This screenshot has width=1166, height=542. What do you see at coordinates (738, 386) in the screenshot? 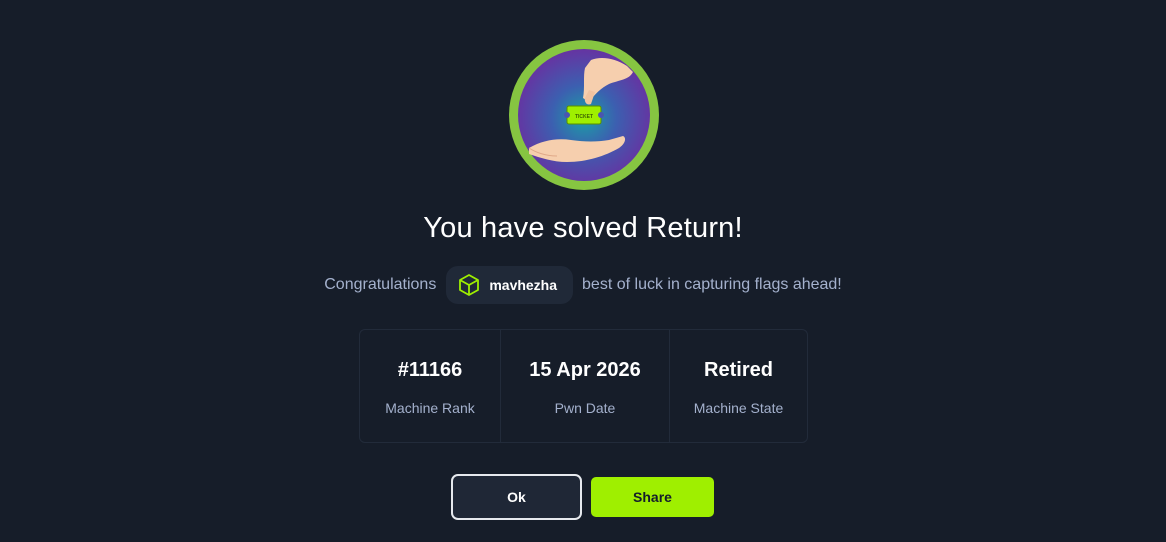
I see `stat-machine-state: Retired Machine State` at bounding box center [738, 386].